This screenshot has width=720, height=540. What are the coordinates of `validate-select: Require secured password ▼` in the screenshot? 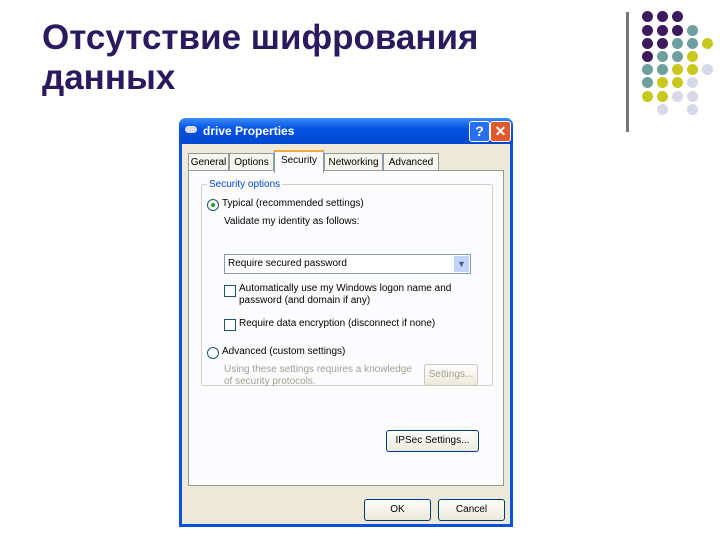 It's located at (347, 264).